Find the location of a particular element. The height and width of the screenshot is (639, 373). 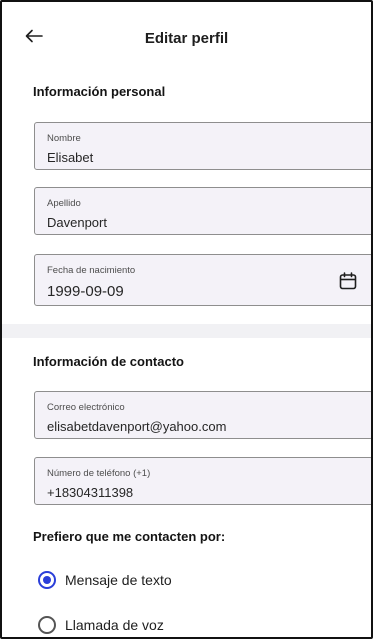

radio-option-text-message: Mensaje de texto is located at coordinates (105, 580).